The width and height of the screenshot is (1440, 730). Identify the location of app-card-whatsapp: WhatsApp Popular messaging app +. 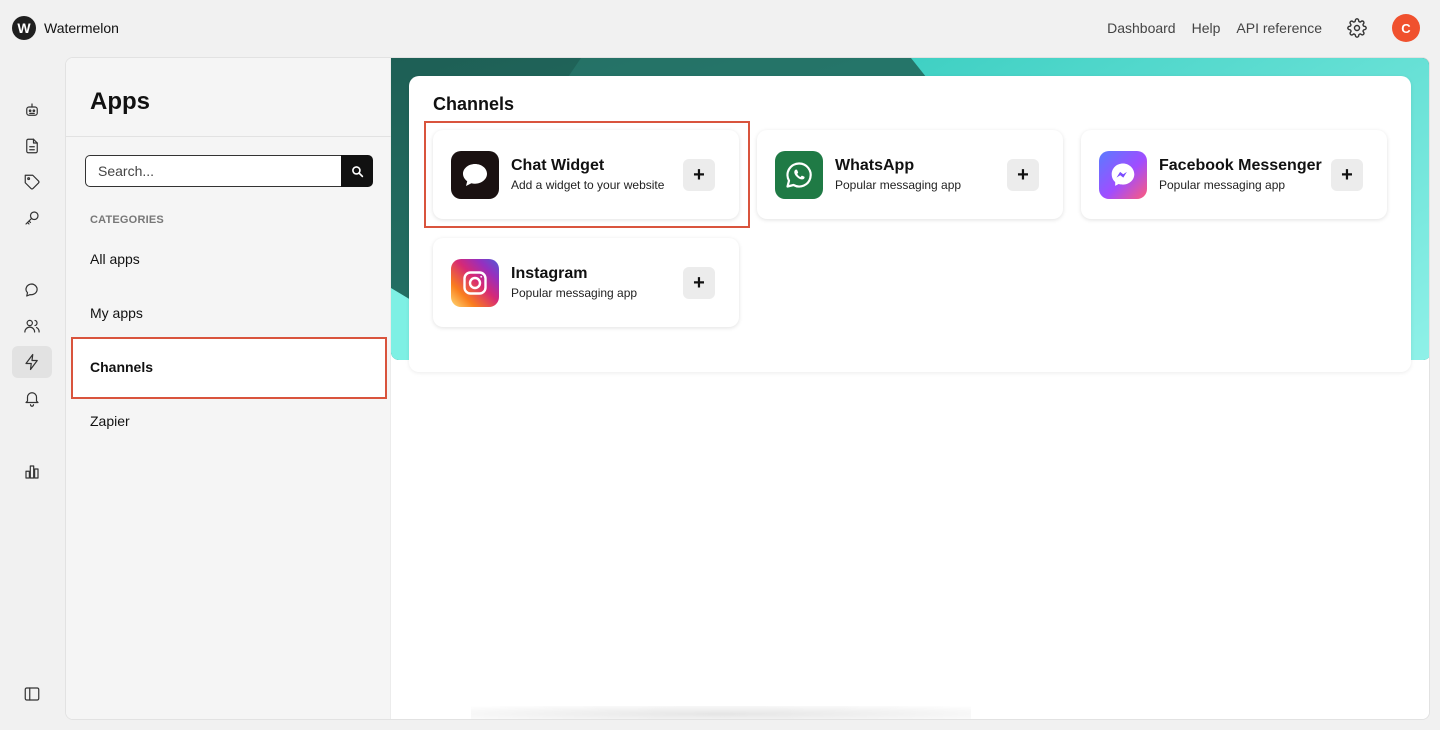
(910, 174).